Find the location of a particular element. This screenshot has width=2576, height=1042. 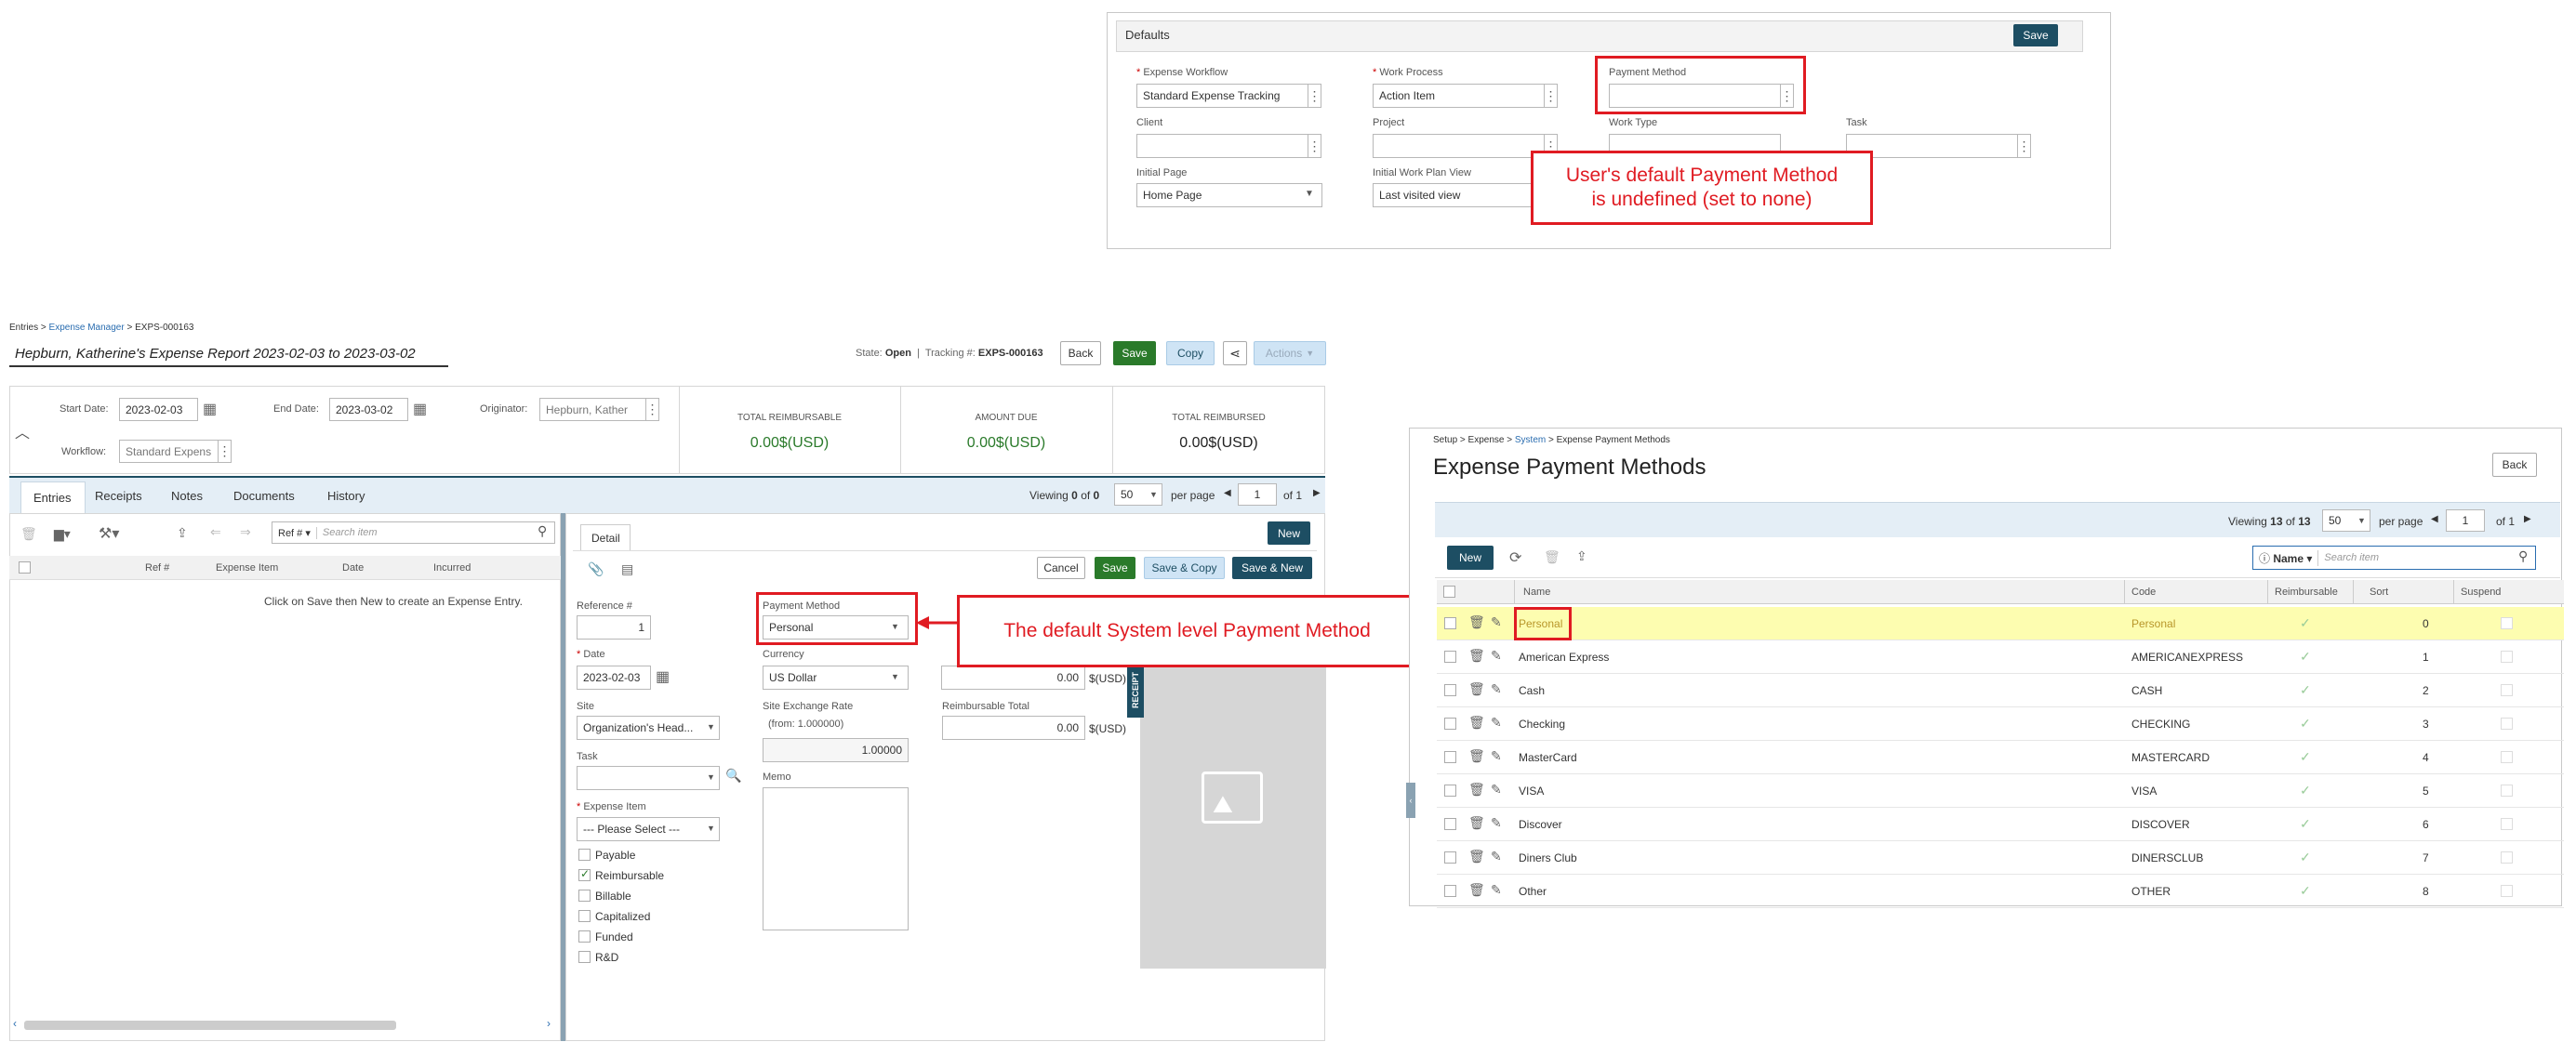

next-page-icon: ▶ is located at coordinates (1317, 493).